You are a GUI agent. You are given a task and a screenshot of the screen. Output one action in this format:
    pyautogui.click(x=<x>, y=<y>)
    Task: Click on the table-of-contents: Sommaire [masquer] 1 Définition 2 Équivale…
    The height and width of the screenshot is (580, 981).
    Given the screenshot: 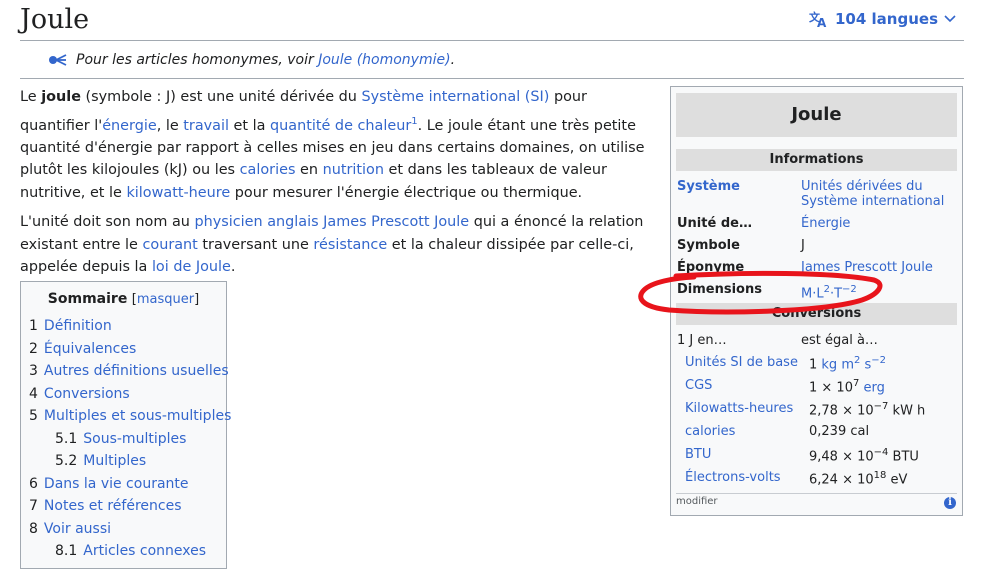 What is the action you would take?
    pyautogui.click(x=125, y=425)
    